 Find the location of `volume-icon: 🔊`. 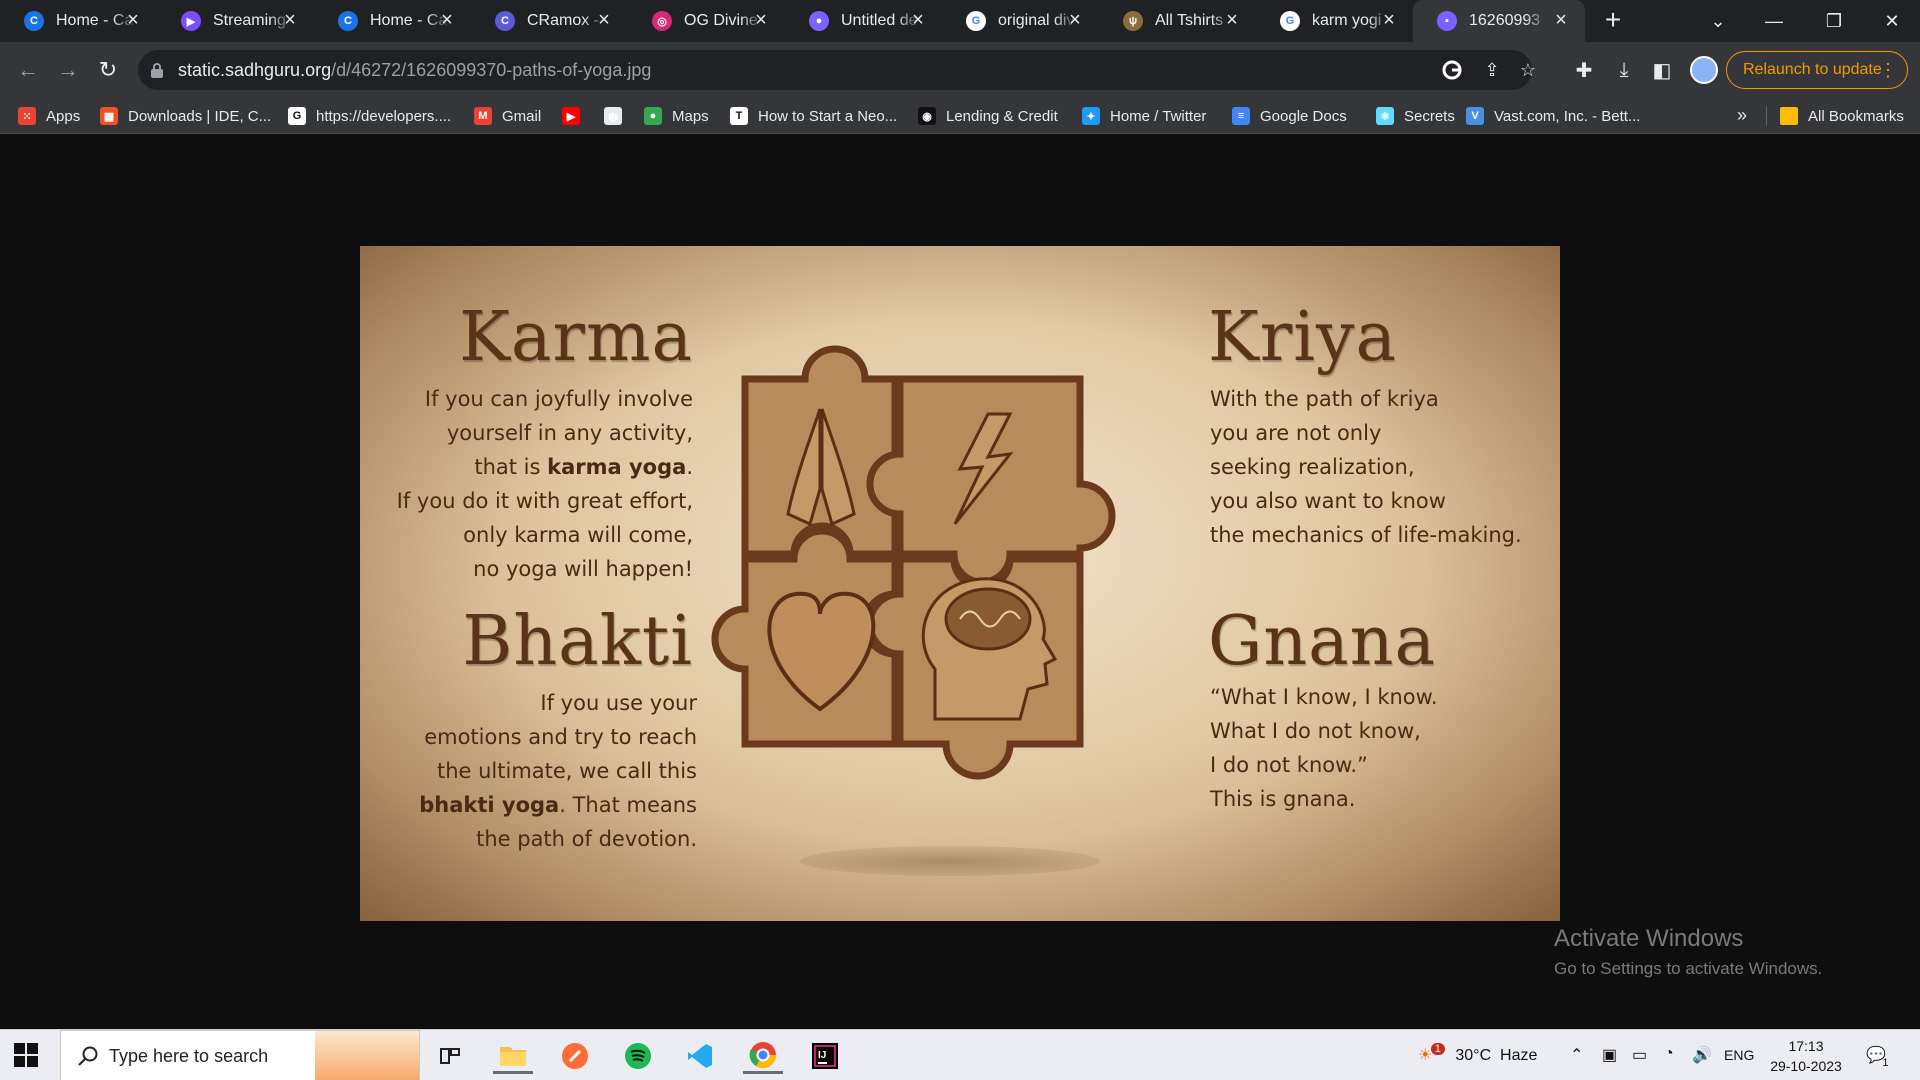

volume-icon: 🔊 is located at coordinates (1702, 1055).